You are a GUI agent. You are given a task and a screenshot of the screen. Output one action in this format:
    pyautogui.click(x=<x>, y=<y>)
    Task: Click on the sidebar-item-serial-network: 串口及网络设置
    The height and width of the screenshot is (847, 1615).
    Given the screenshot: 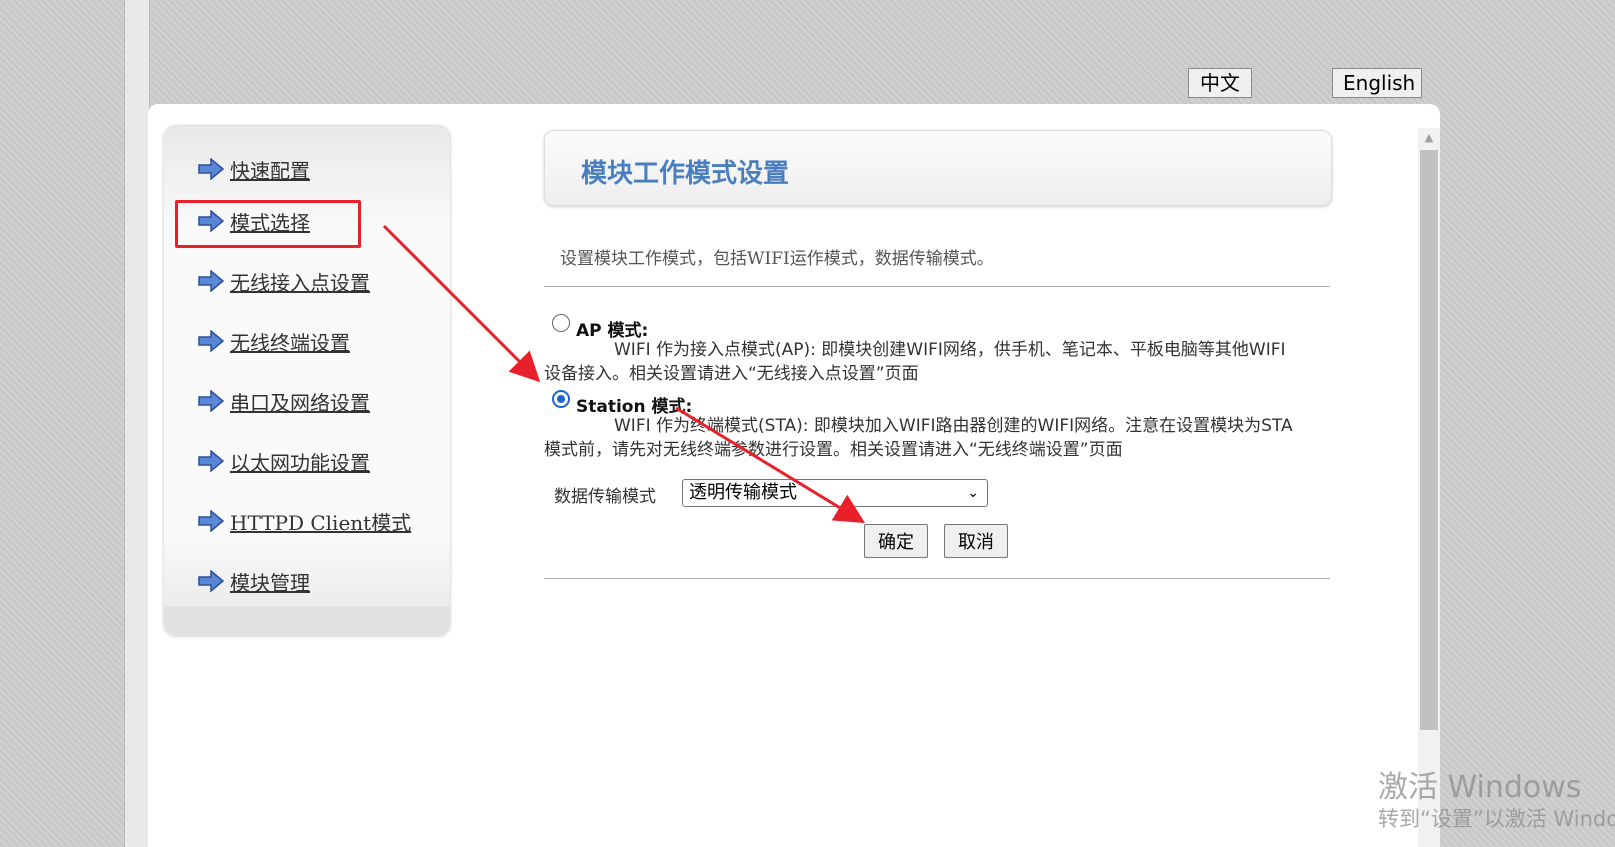 What is the action you would take?
    pyautogui.click(x=284, y=401)
    